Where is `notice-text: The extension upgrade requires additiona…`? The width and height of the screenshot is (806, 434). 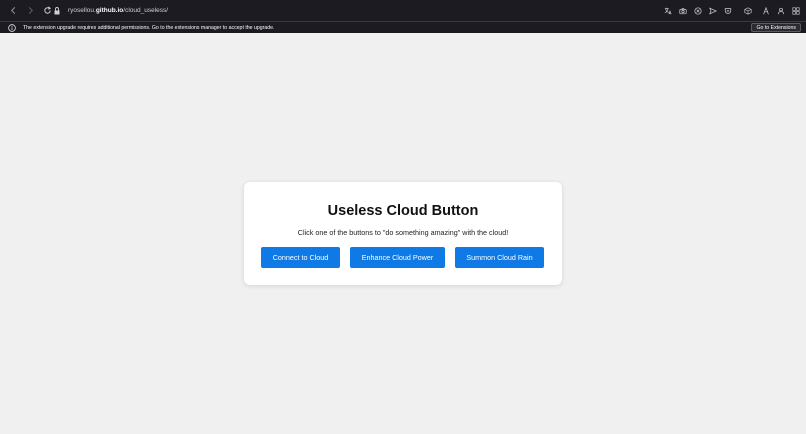
notice-text: The extension upgrade requires additiona… is located at coordinates (149, 27).